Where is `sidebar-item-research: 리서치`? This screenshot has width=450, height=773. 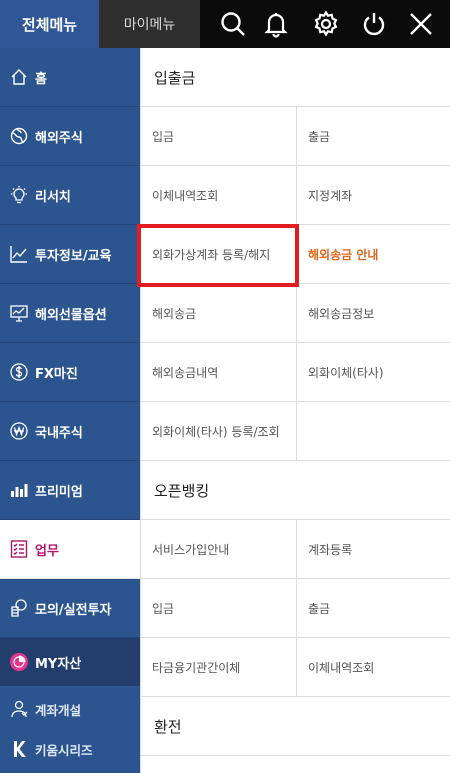 sidebar-item-research: 리서치 is located at coordinates (70, 195).